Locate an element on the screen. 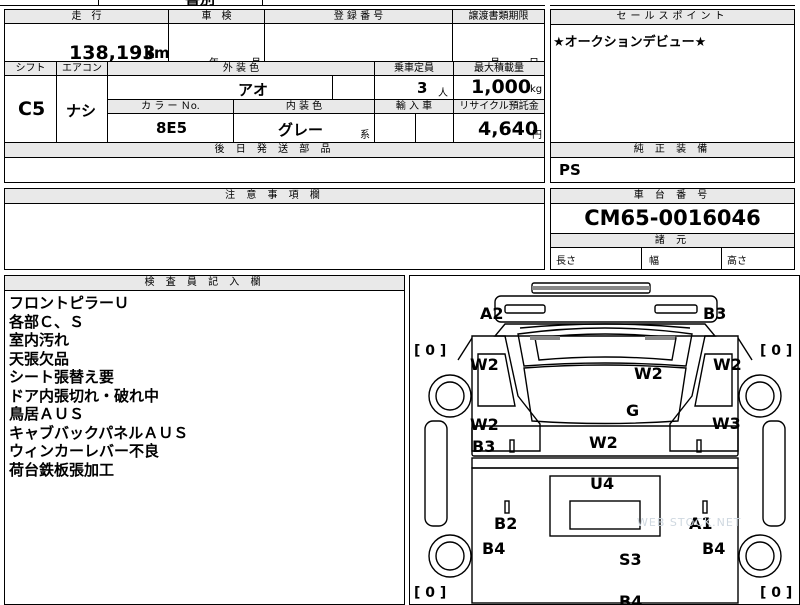  side-guard-right is located at coordinates (774, 473).